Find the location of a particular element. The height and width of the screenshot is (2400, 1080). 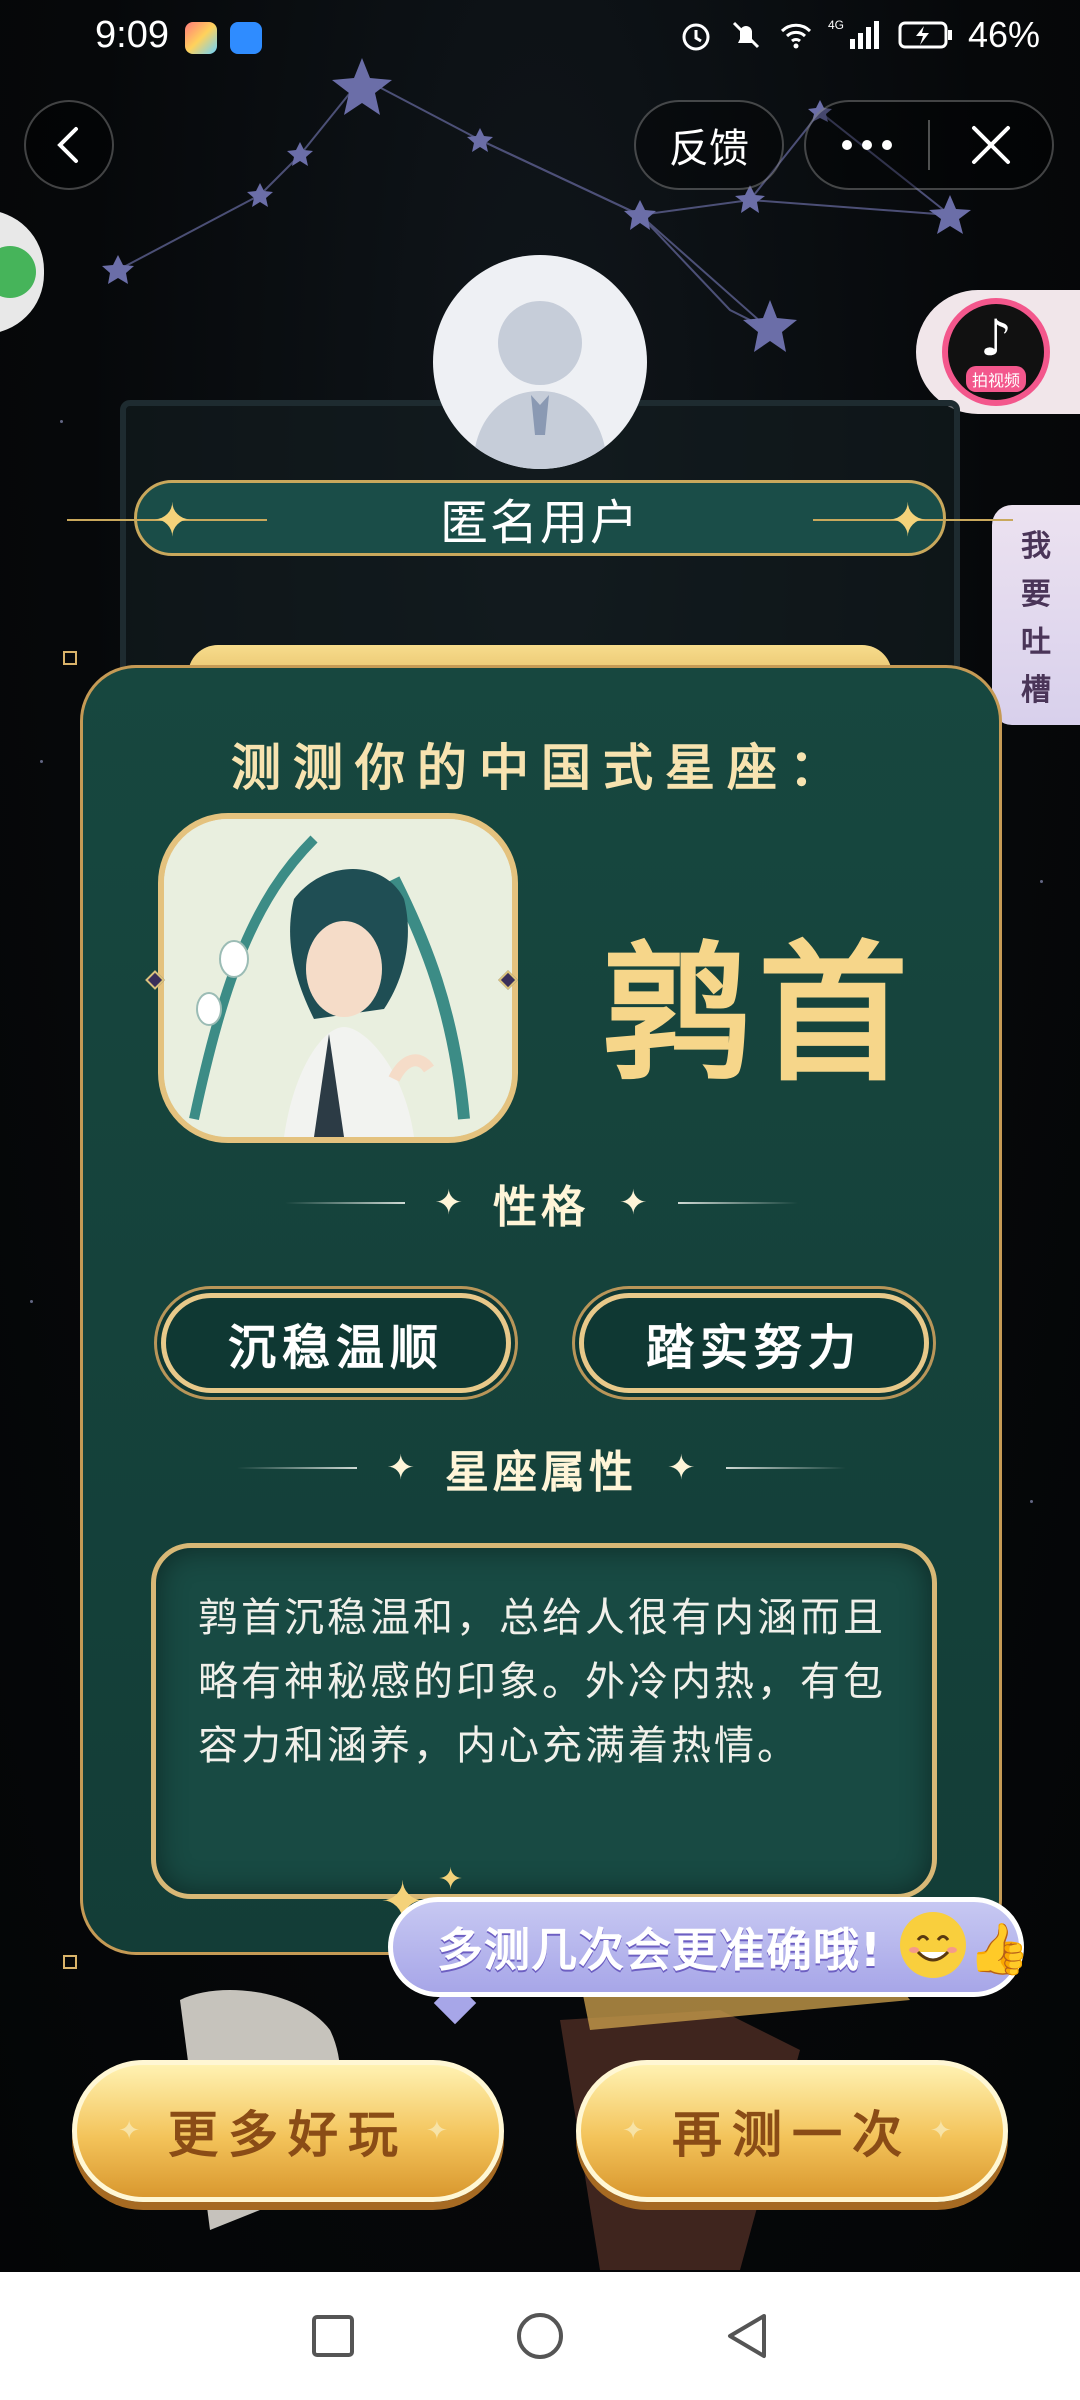

status-time: 9:09 is located at coordinates (132, 35).